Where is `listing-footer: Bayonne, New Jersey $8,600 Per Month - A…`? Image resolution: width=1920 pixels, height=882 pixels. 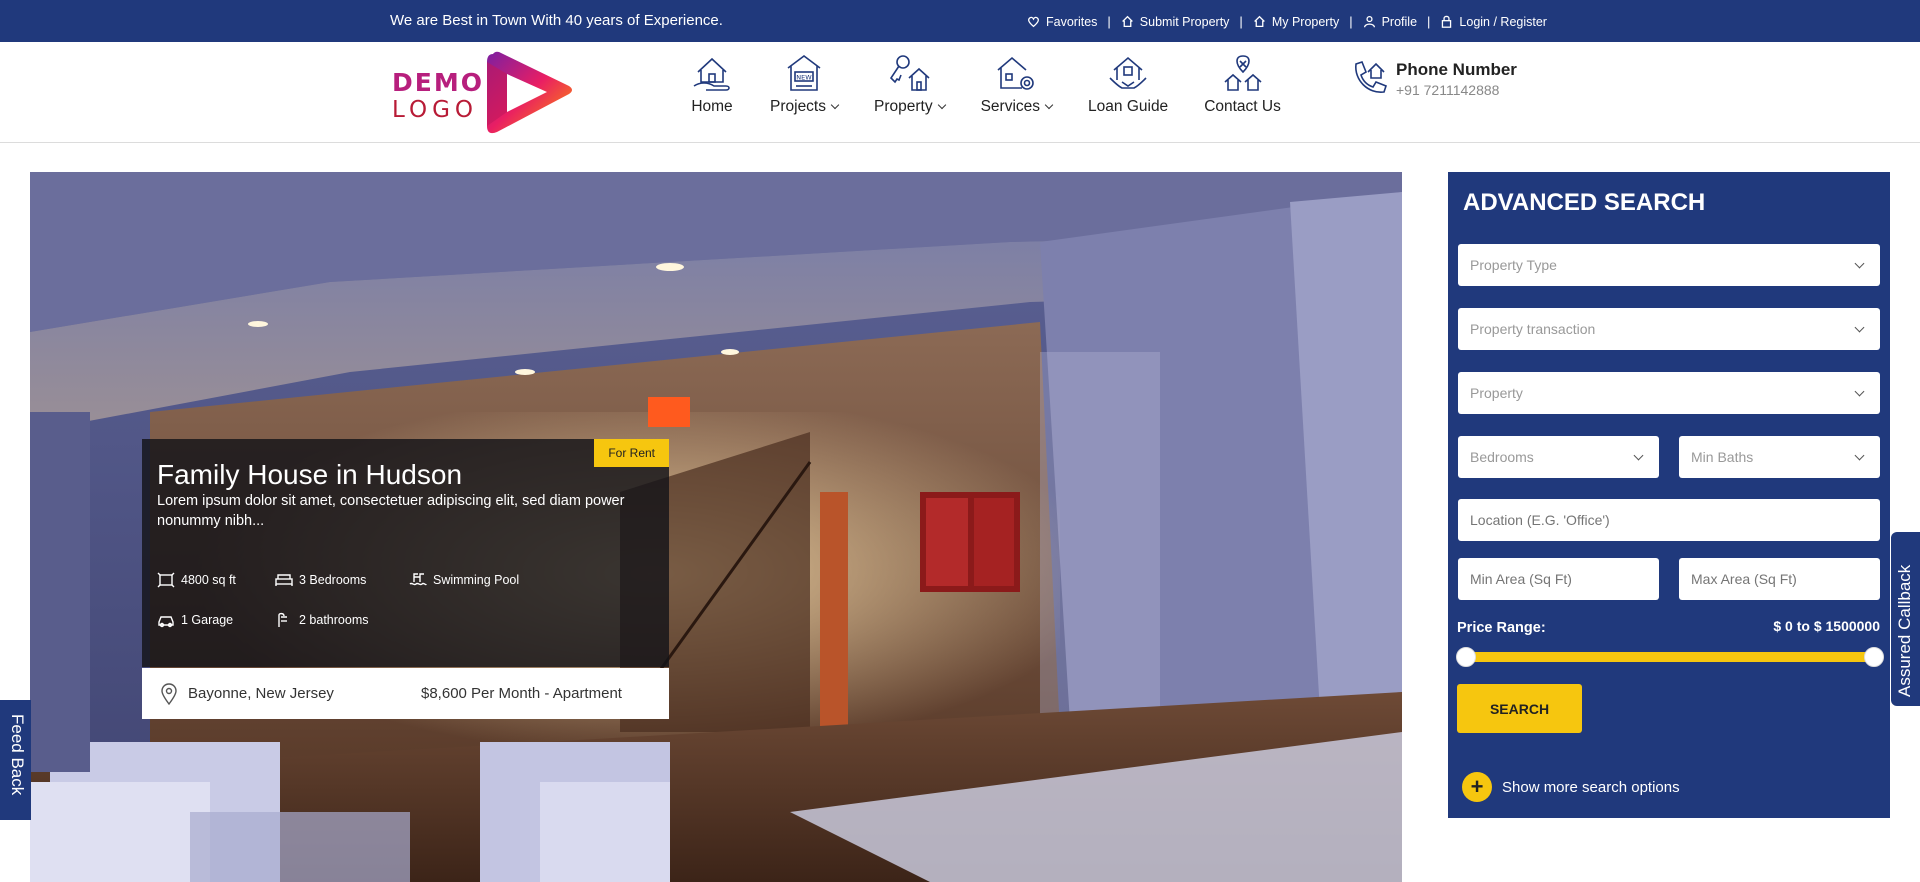 listing-footer: Bayonne, New Jersey $8,600 Per Month - A… is located at coordinates (405, 693).